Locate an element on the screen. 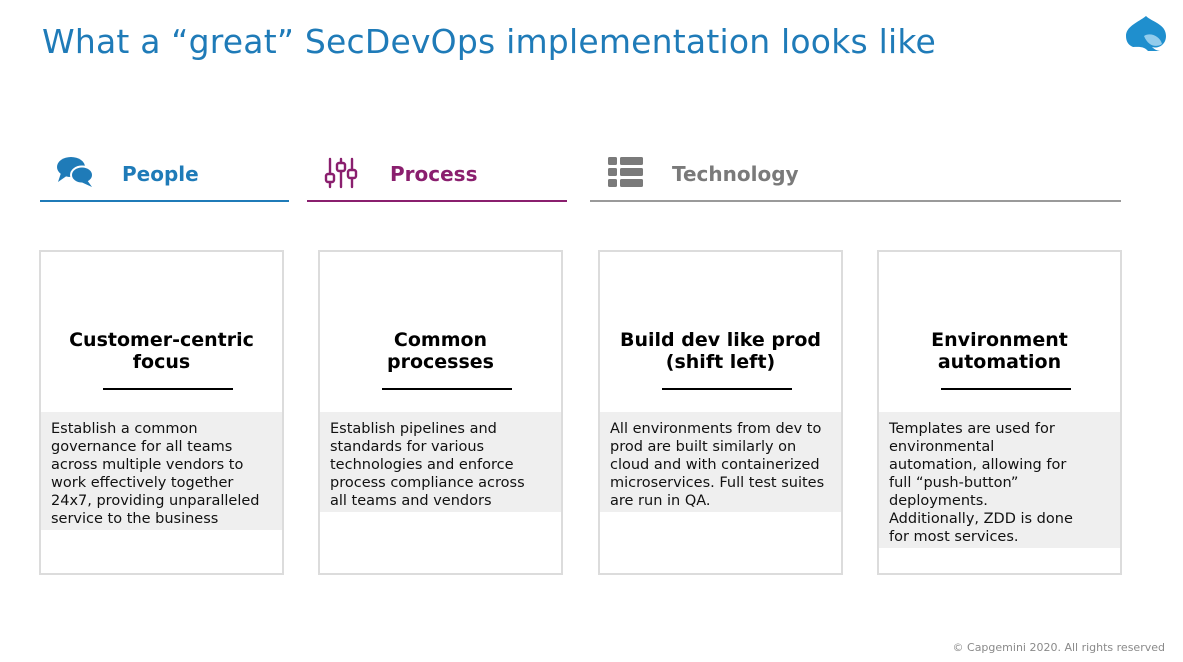  card-title: Customer-centric focus is located at coordinates (161, 351).